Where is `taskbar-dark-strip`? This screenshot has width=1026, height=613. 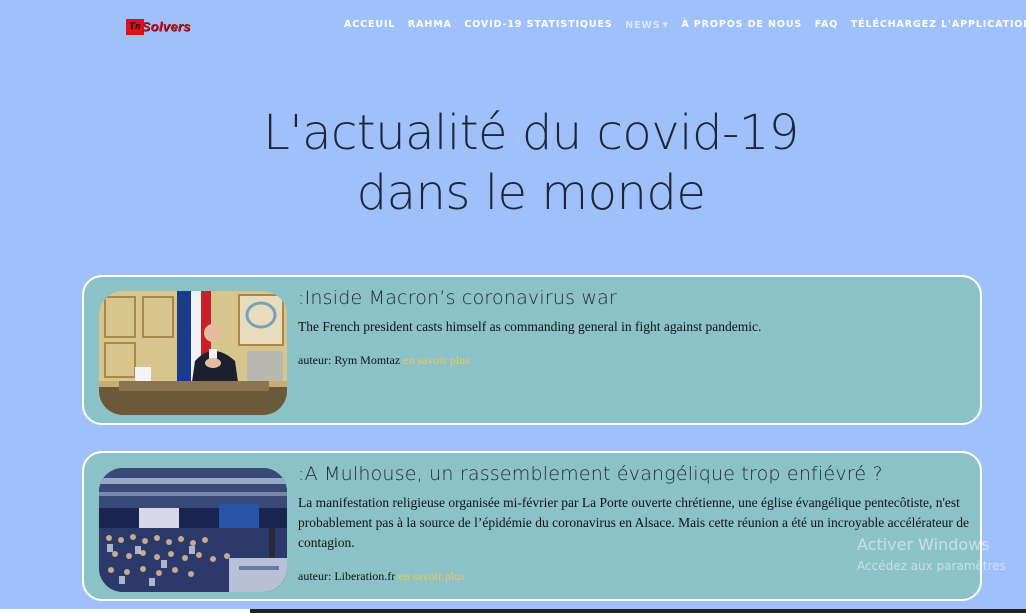 taskbar-dark-strip is located at coordinates (638, 611).